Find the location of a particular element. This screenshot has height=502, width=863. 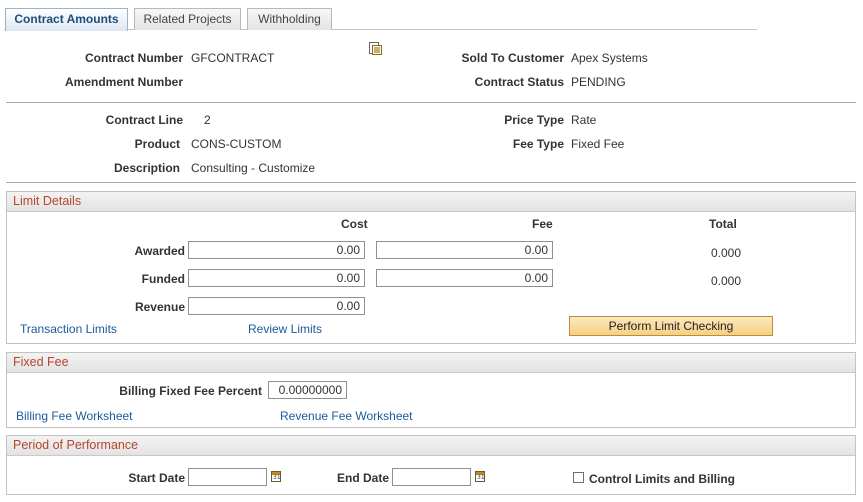

billing-fee-worksheet-link: Billing Fee Worksheet is located at coordinates (74, 416).